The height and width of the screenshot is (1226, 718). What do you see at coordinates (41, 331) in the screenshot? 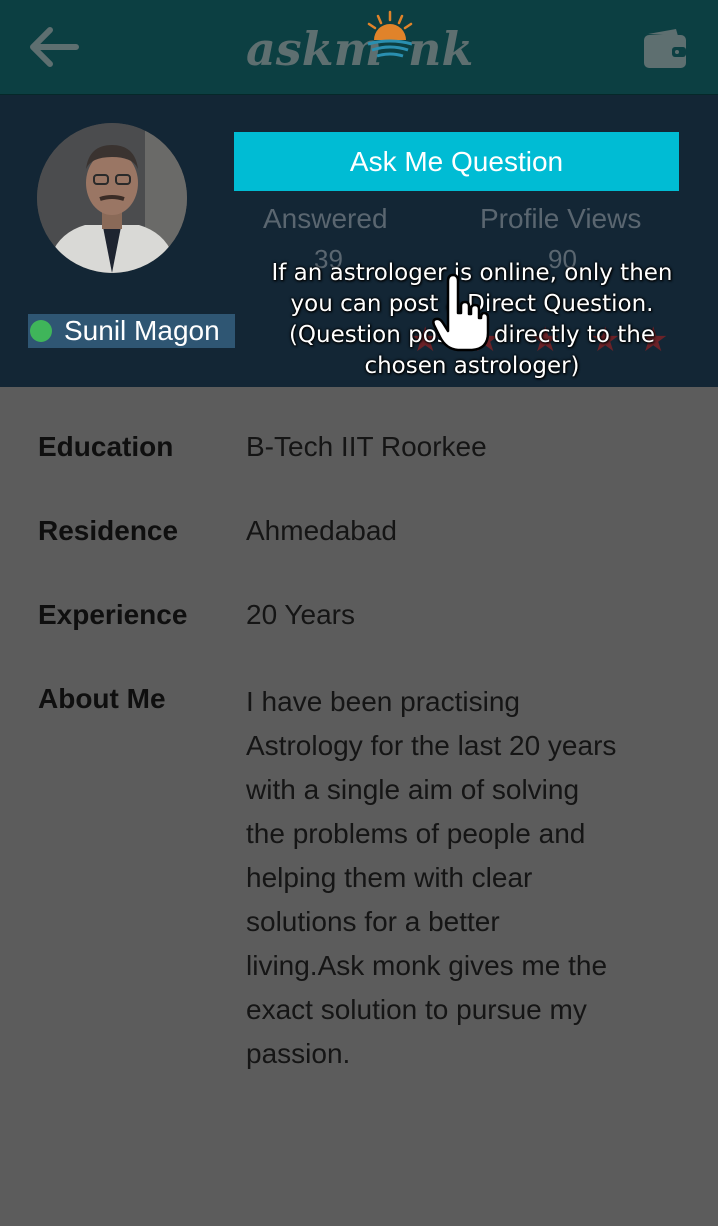
I see `online-status-dot` at bounding box center [41, 331].